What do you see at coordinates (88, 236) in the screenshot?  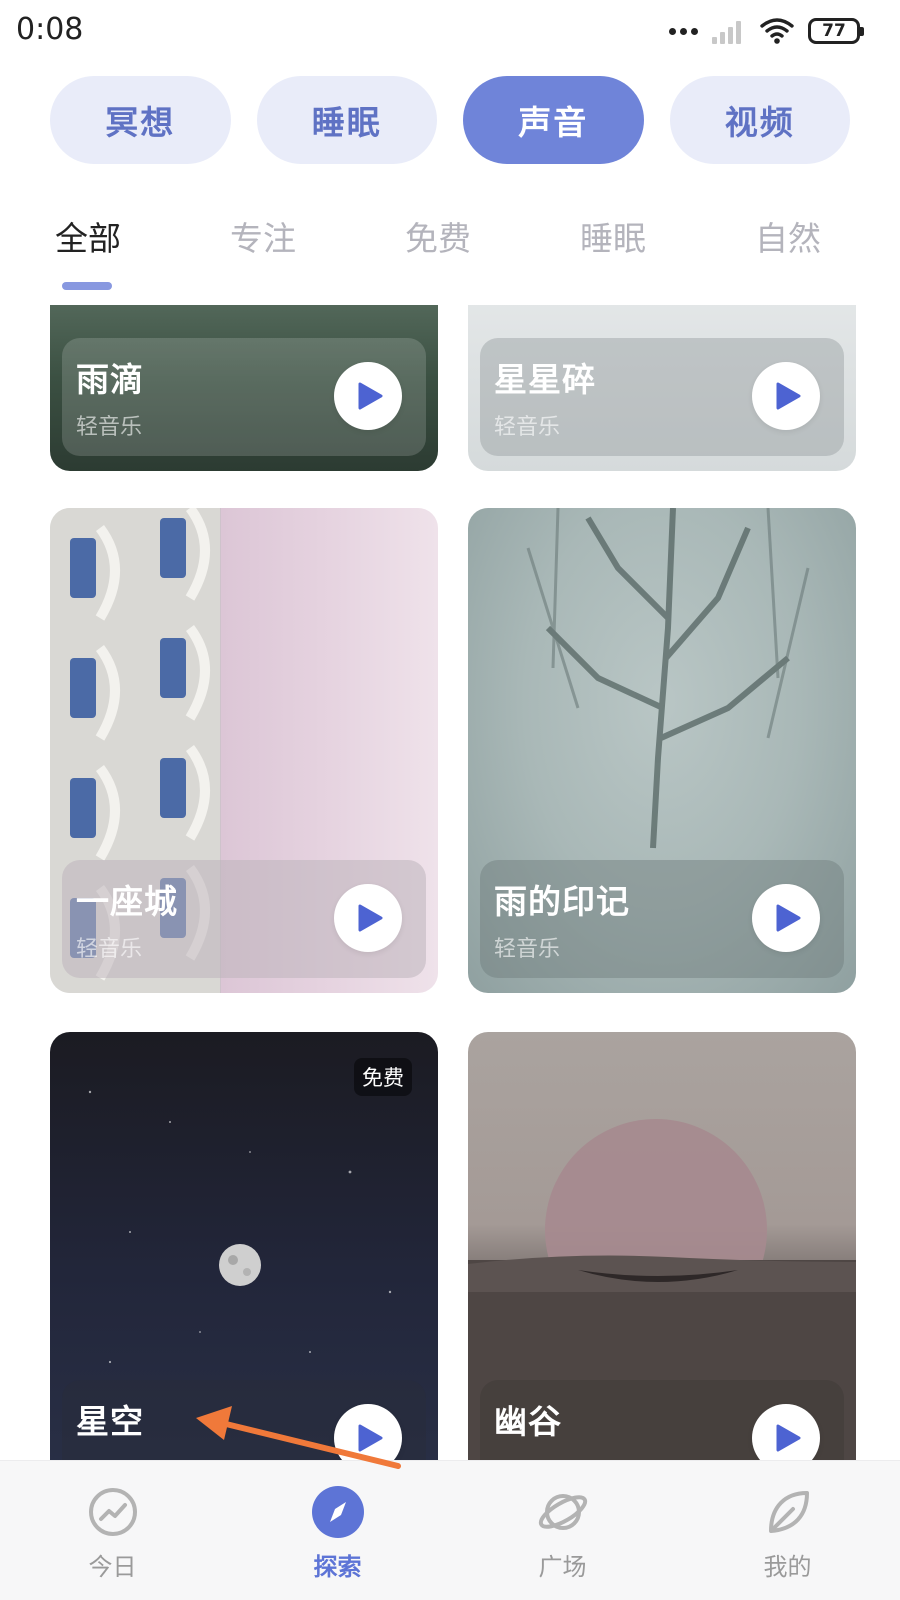 I see `tab-all: 全部` at bounding box center [88, 236].